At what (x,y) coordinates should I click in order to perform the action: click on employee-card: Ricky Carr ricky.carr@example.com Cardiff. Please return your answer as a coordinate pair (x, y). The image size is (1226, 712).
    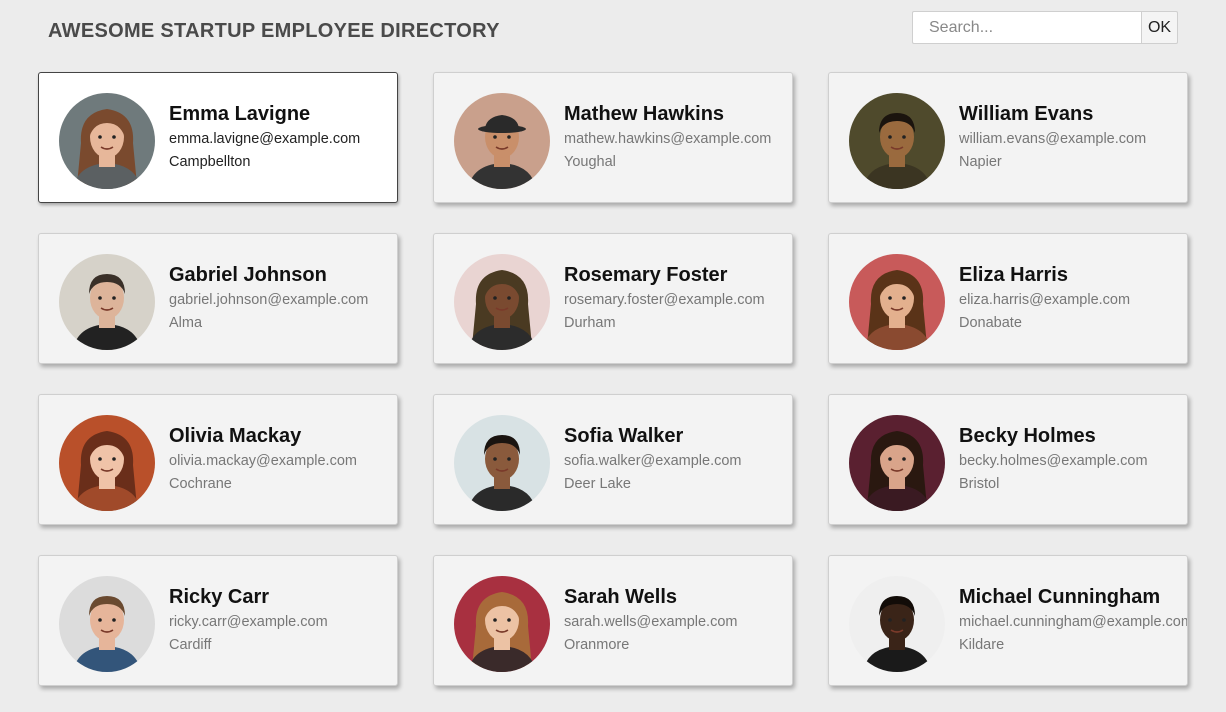
    Looking at the image, I should click on (218, 620).